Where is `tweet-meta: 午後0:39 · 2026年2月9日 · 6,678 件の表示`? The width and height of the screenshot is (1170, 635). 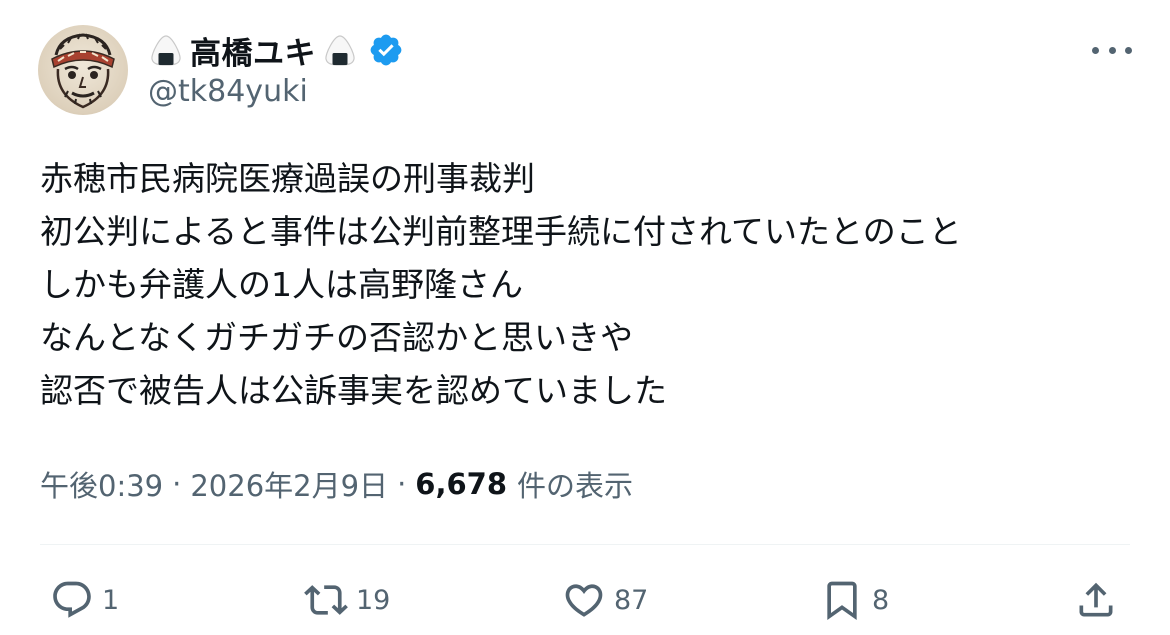 tweet-meta: 午後0:39 · 2026年2月9日 · 6,678 件の表示 is located at coordinates (336, 484).